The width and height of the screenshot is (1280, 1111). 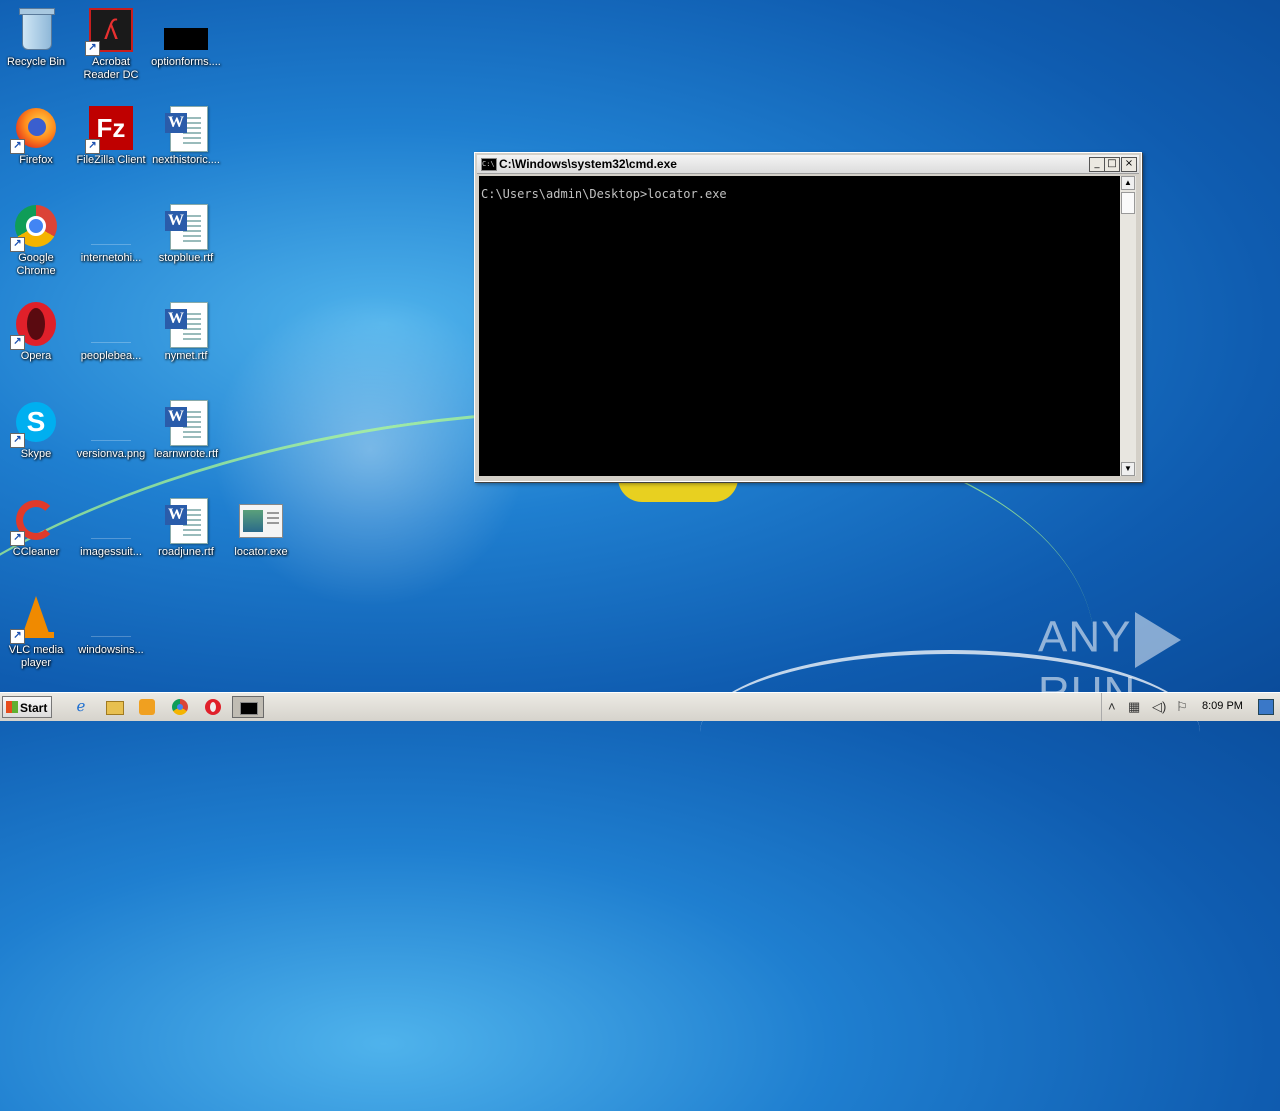 What do you see at coordinates (114, 707) in the screenshot?
I see `file-explorer-icon` at bounding box center [114, 707].